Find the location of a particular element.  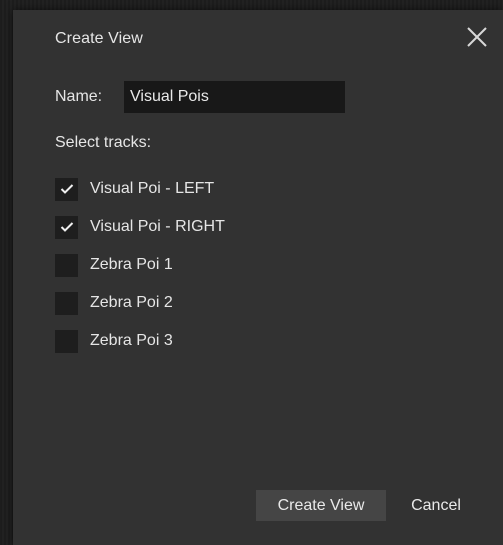

name-label: Name: is located at coordinates (79, 96).